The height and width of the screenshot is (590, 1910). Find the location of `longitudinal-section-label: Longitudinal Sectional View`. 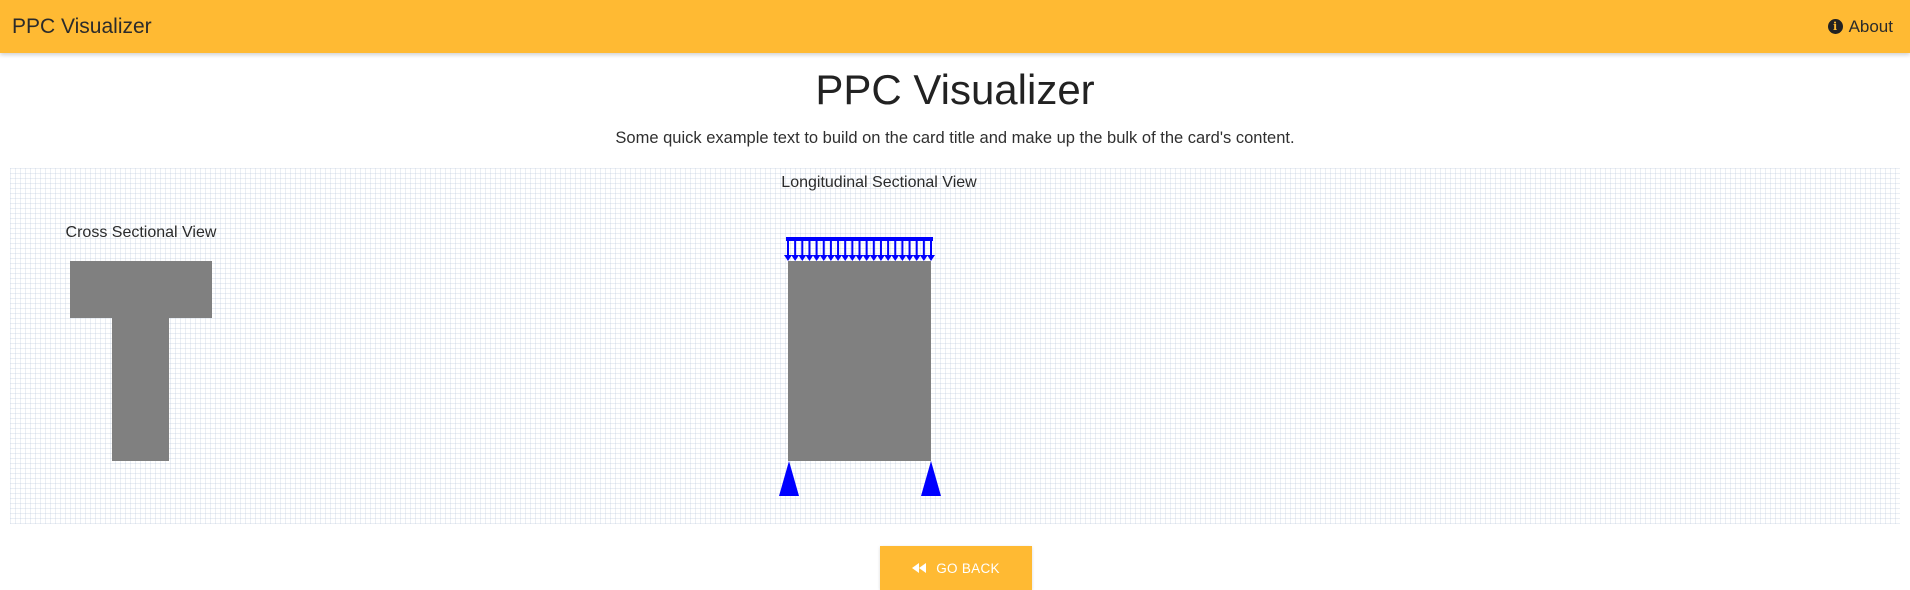

longitudinal-section-label: Longitudinal Sectional View is located at coordinates (879, 182).